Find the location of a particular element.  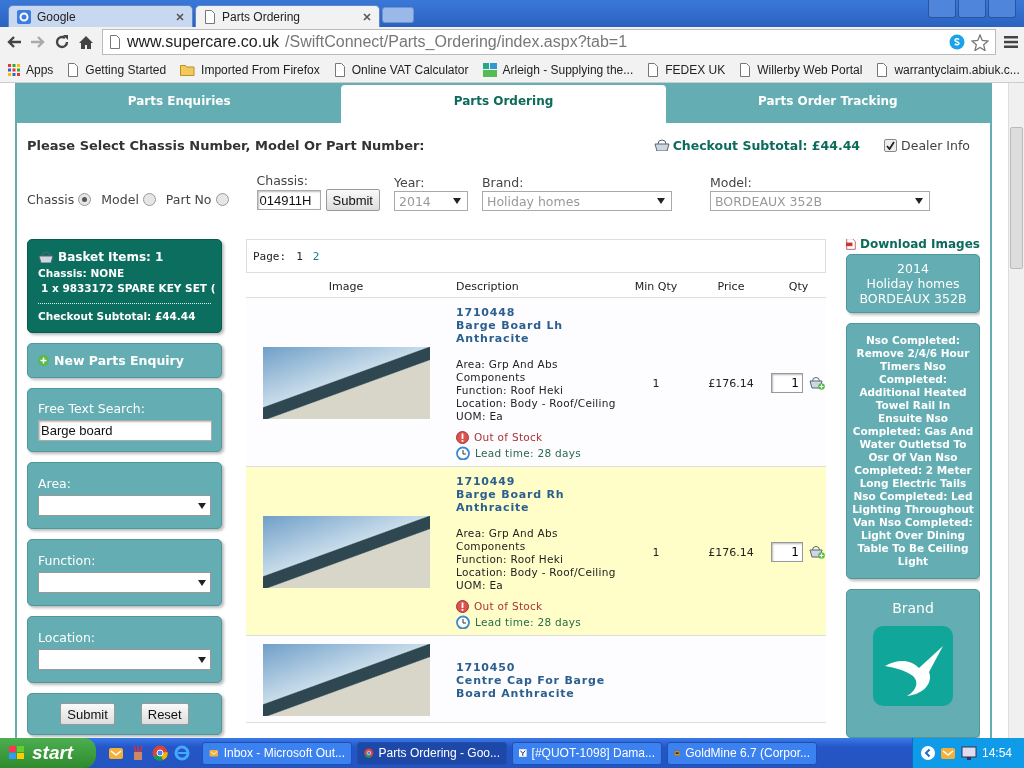

pencil-cup-icon is located at coordinates (138, 753).